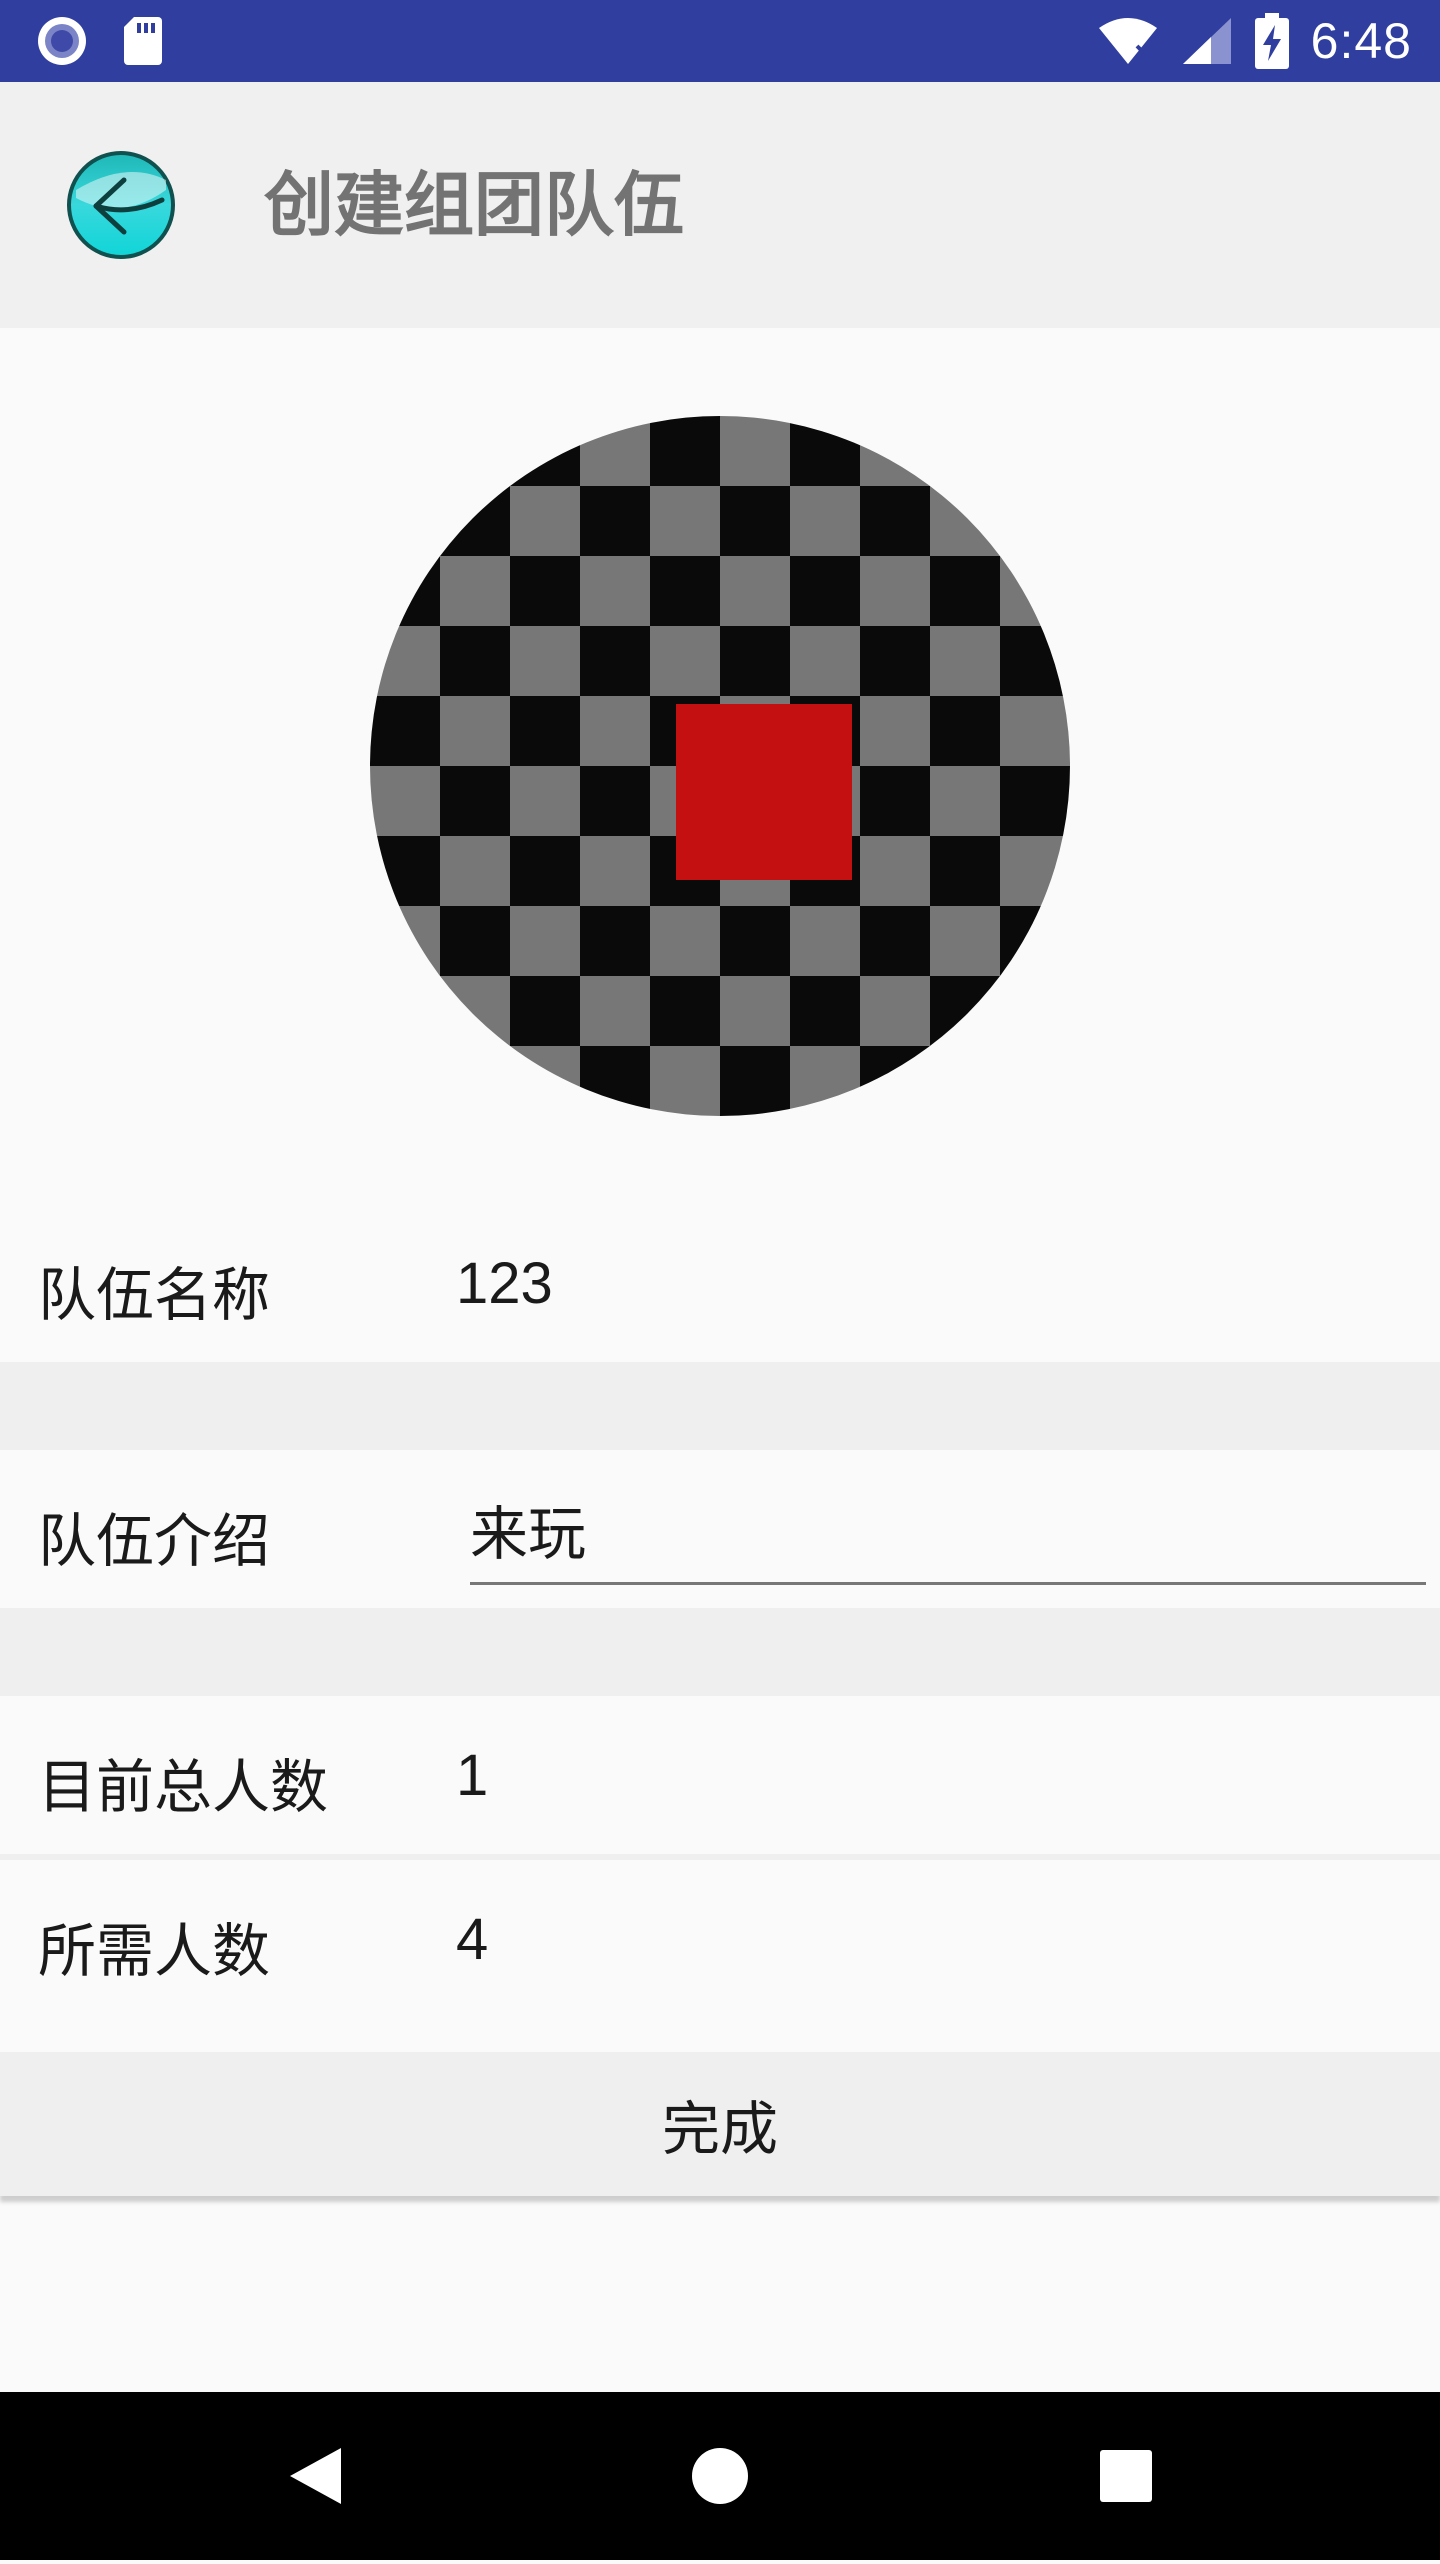  I want to click on nav-recents-button, so click(1126, 2476).